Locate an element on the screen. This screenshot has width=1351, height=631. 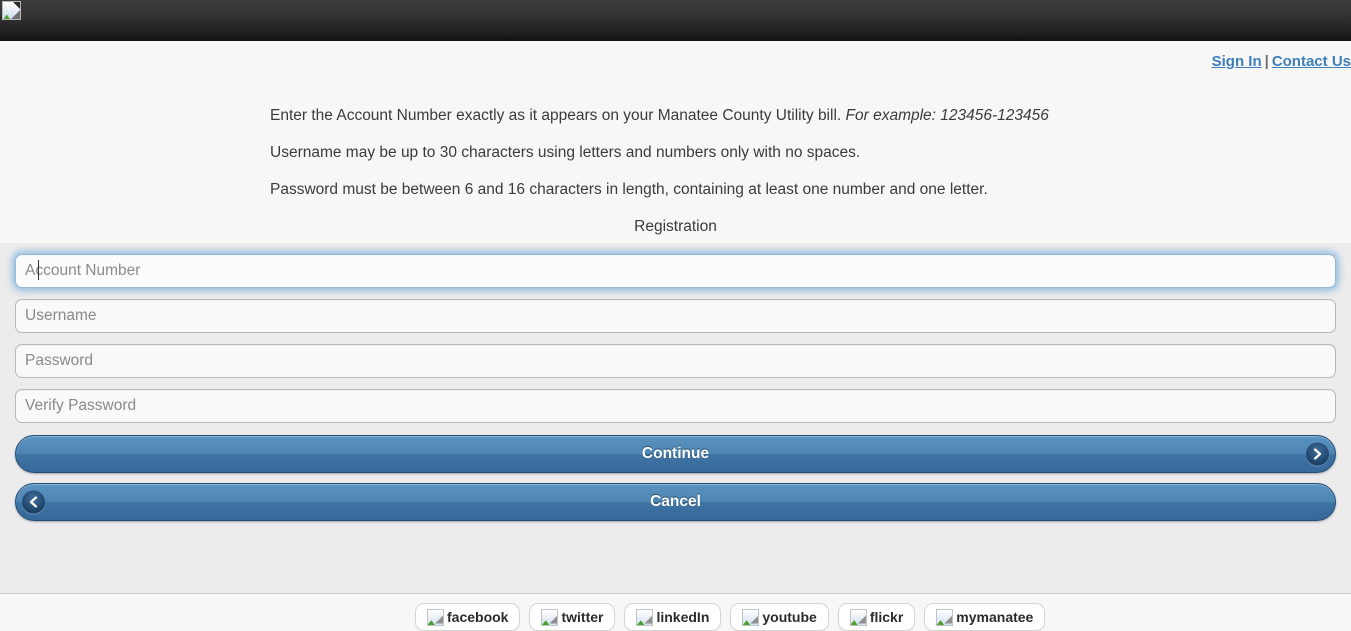
mymanatee-broken-image-icon is located at coordinates (945, 617).